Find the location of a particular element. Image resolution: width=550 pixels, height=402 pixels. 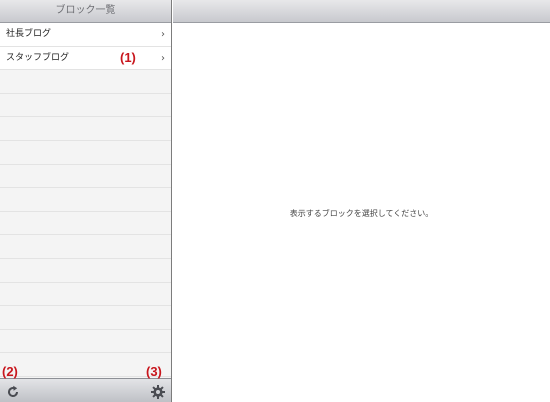

sidebar-header: ブロック一覧 is located at coordinates (85, 11).